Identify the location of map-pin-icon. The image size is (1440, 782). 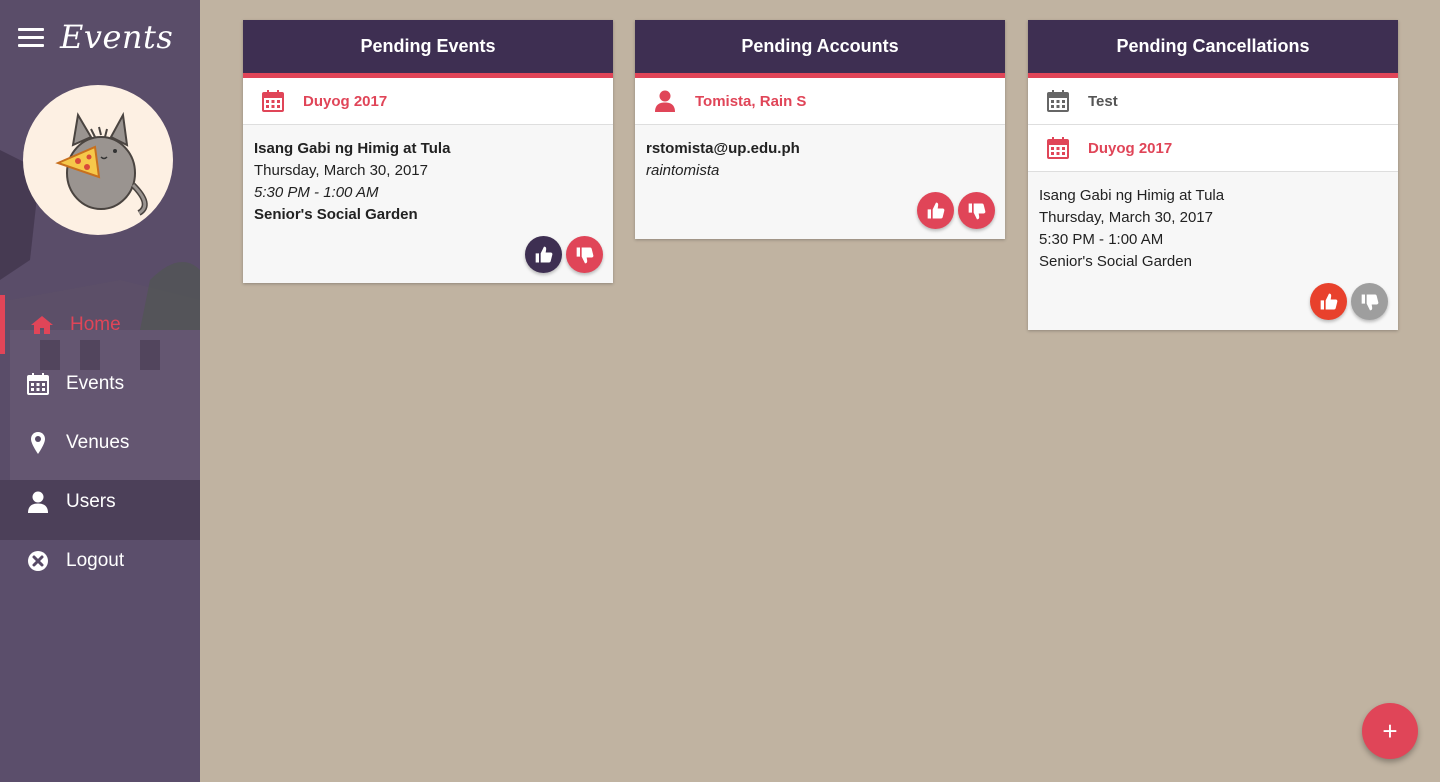
(38, 442).